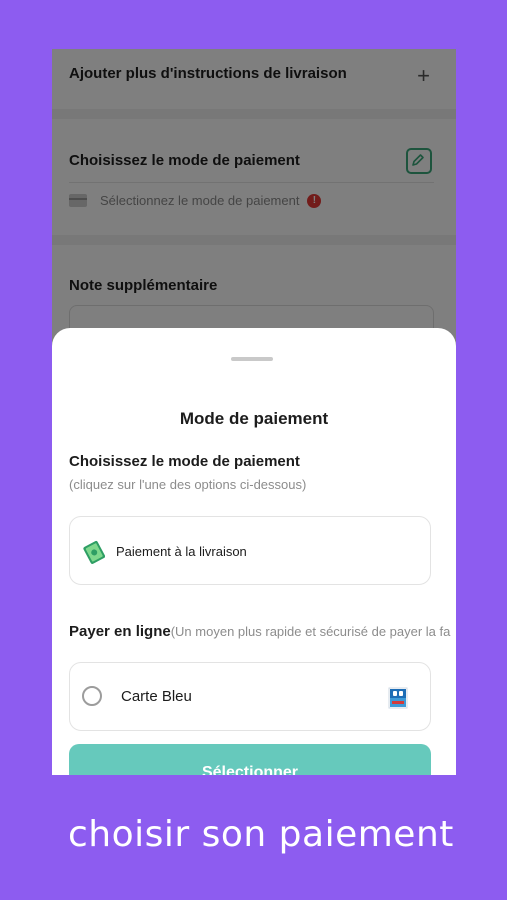  Describe the element at coordinates (254, 418) in the screenshot. I see `sheet-title: Mode de paiement` at that location.